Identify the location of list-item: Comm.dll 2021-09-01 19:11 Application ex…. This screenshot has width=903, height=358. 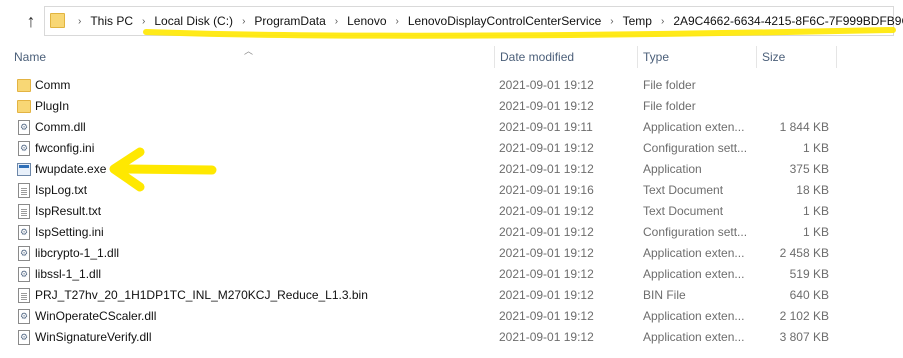
(451, 127).